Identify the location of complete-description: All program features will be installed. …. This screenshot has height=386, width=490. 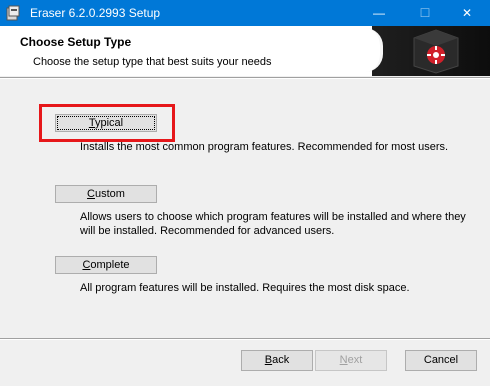
(245, 288).